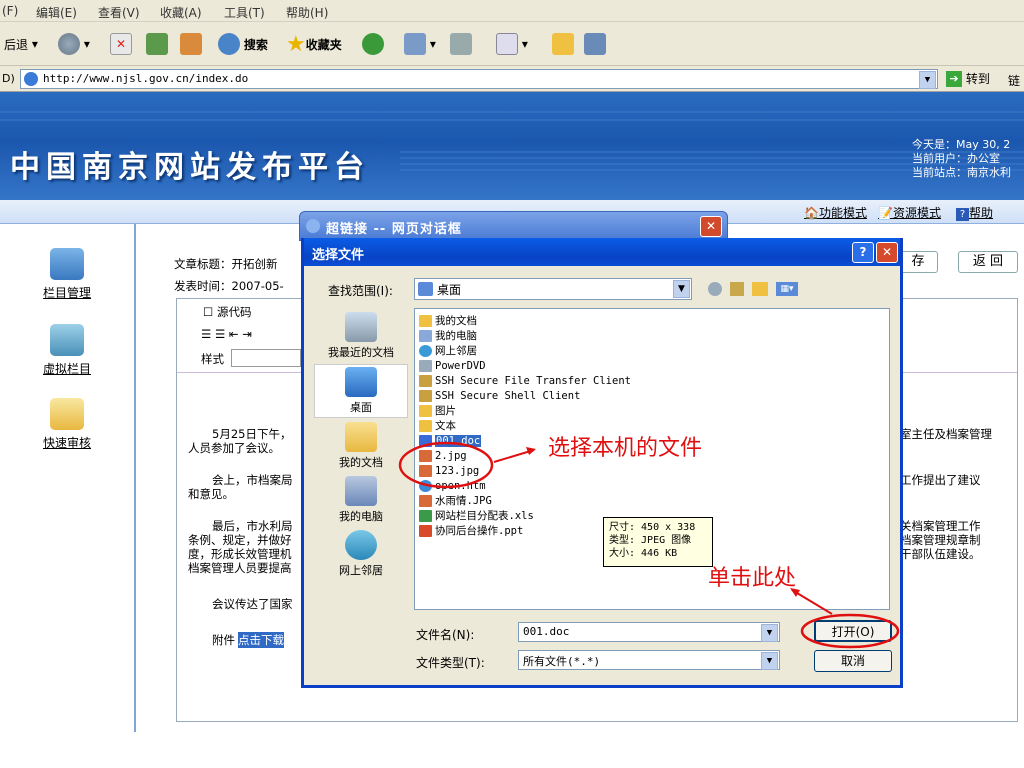 The width and height of the screenshot is (1024, 768). What do you see at coordinates (850, 631) in the screenshot?
I see `open-button-circle` at bounding box center [850, 631].